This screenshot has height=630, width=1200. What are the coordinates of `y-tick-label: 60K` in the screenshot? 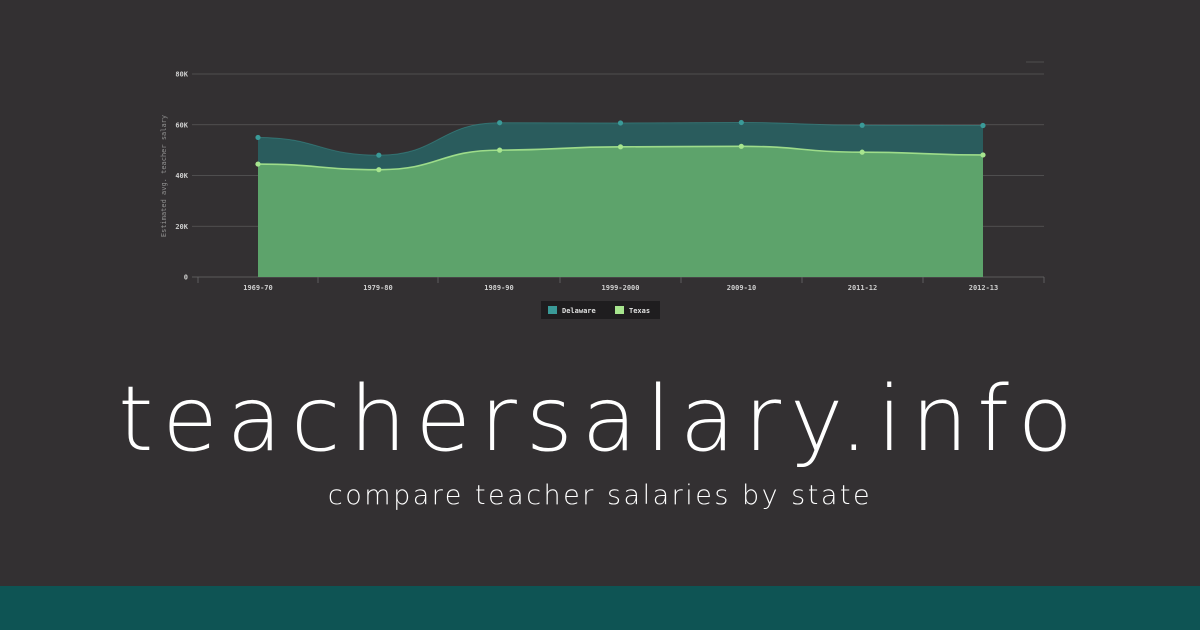 It's located at (181, 125).